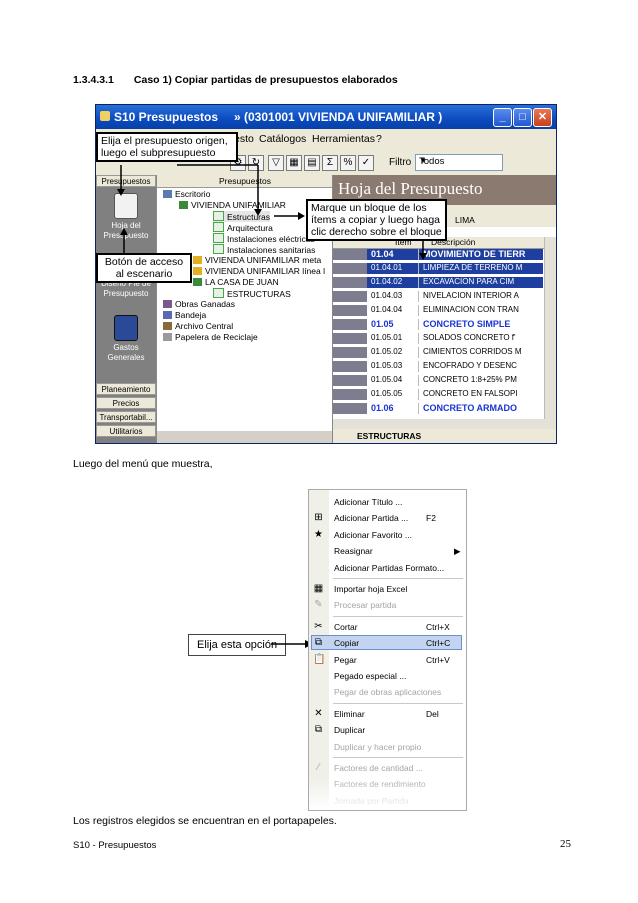 The image size is (638, 903). I want to click on reasignar-icon, so click(318, 551).